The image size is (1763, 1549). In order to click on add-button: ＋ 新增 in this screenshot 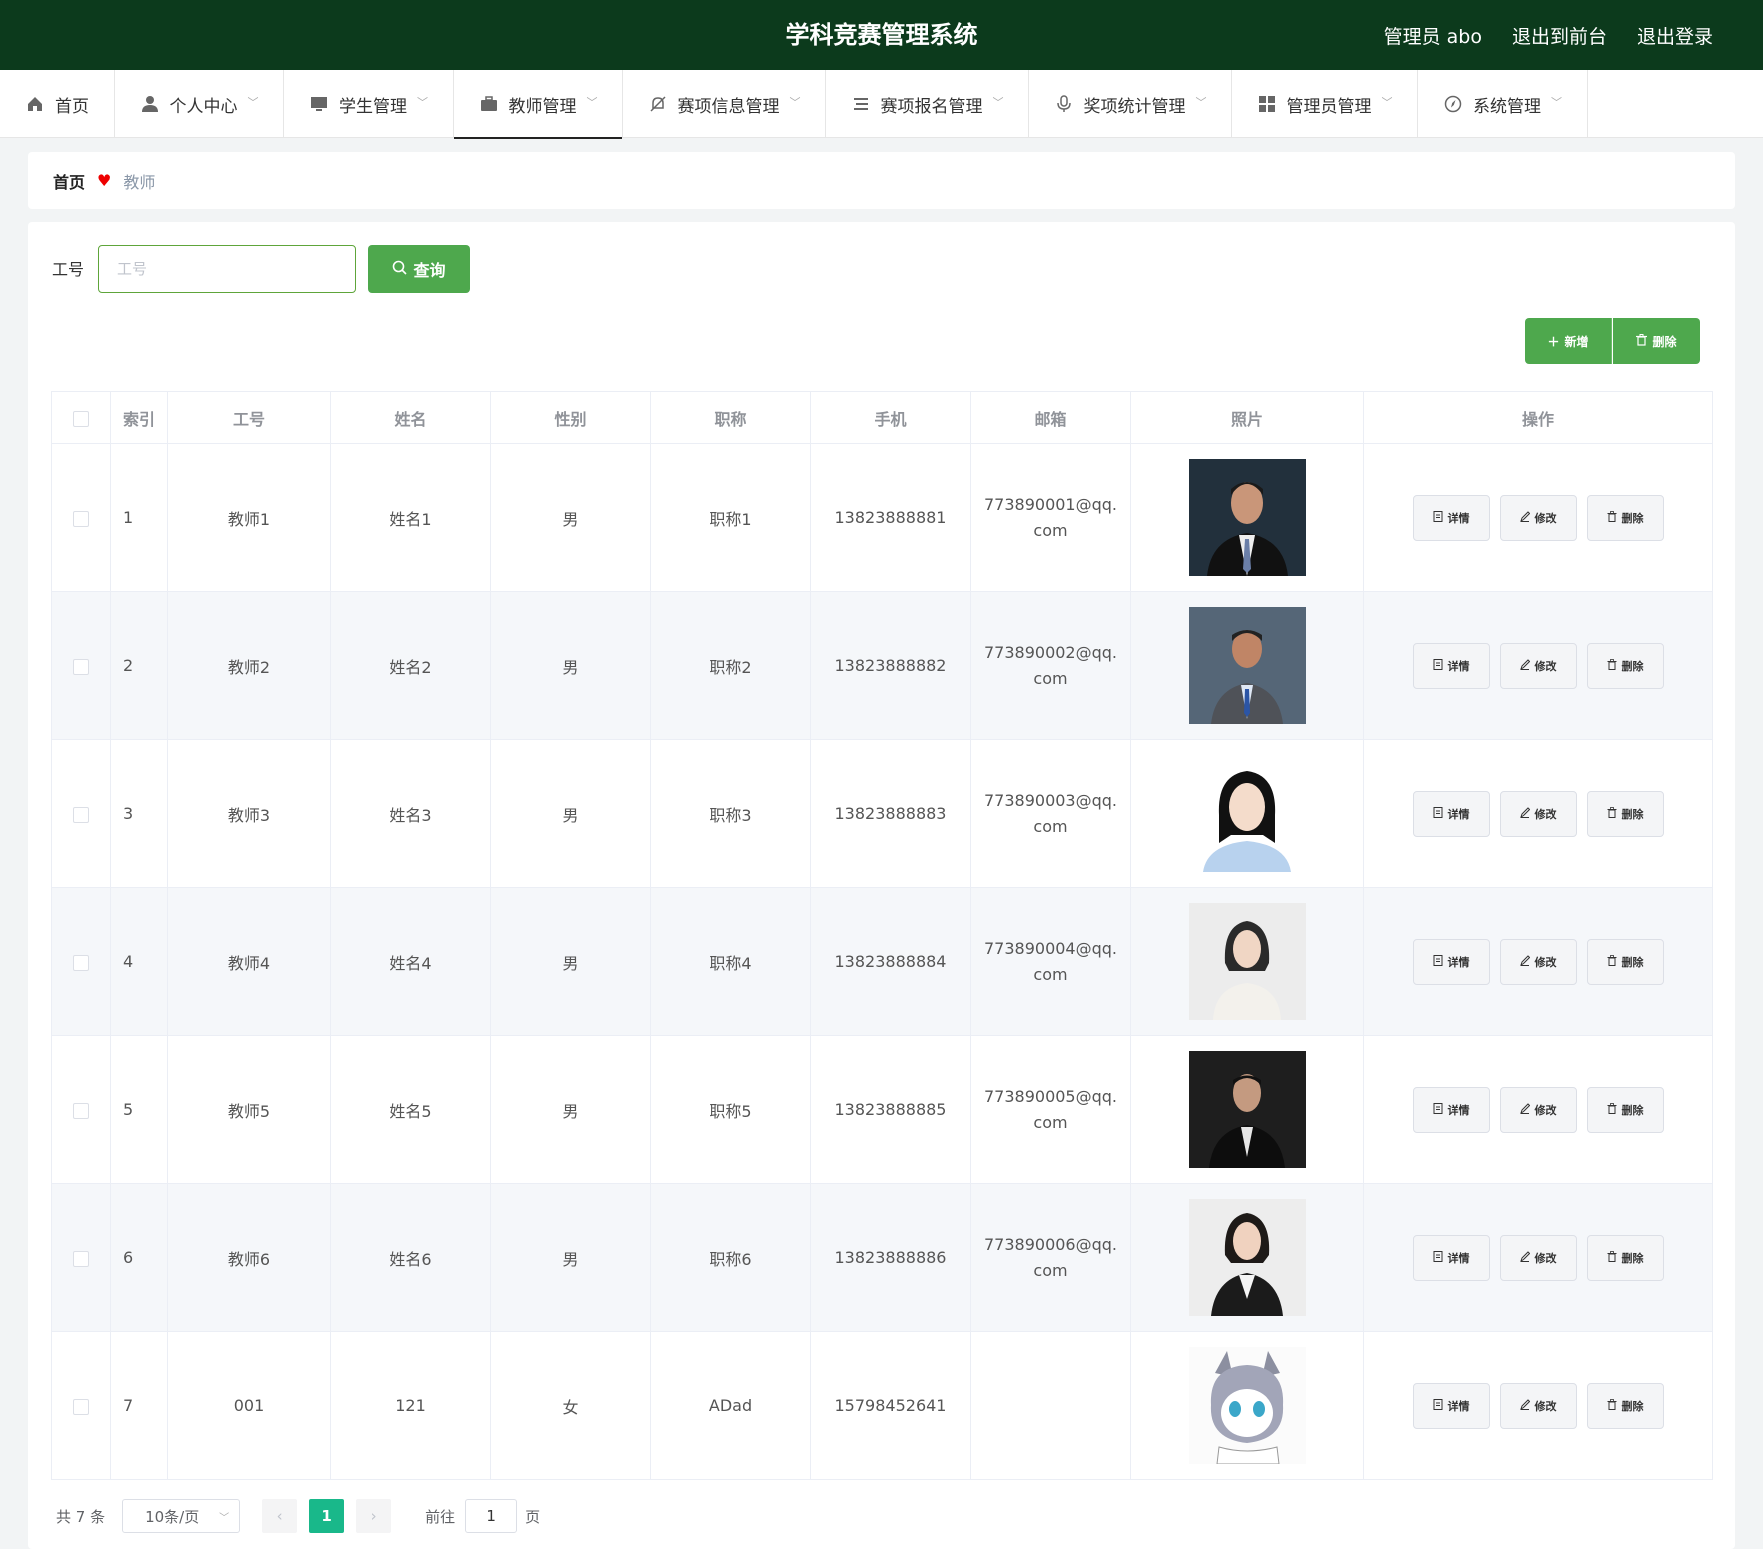, I will do `click(1568, 341)`.